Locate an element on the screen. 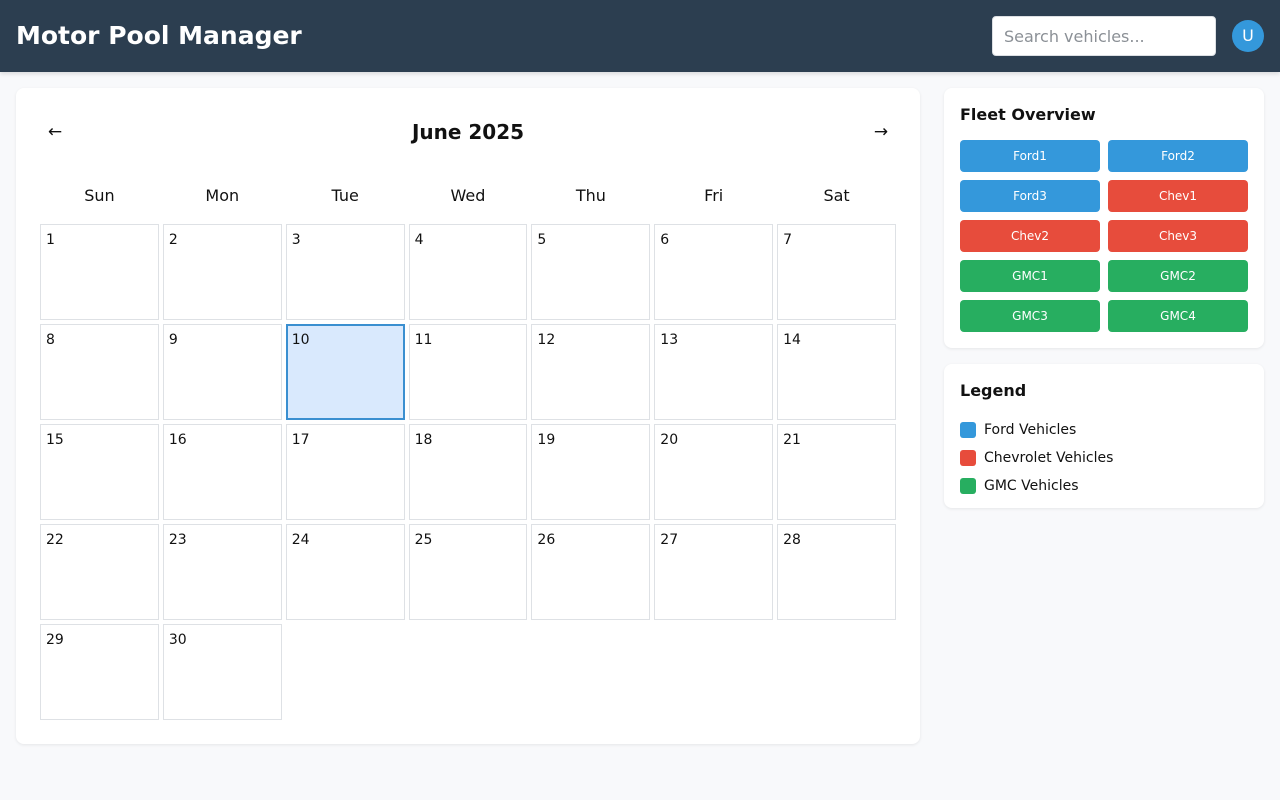 This screenshot has height=800, width=1280. legend-item-chevrolet: Chevrolet Vehicles is located at coordinates (1036, 458).